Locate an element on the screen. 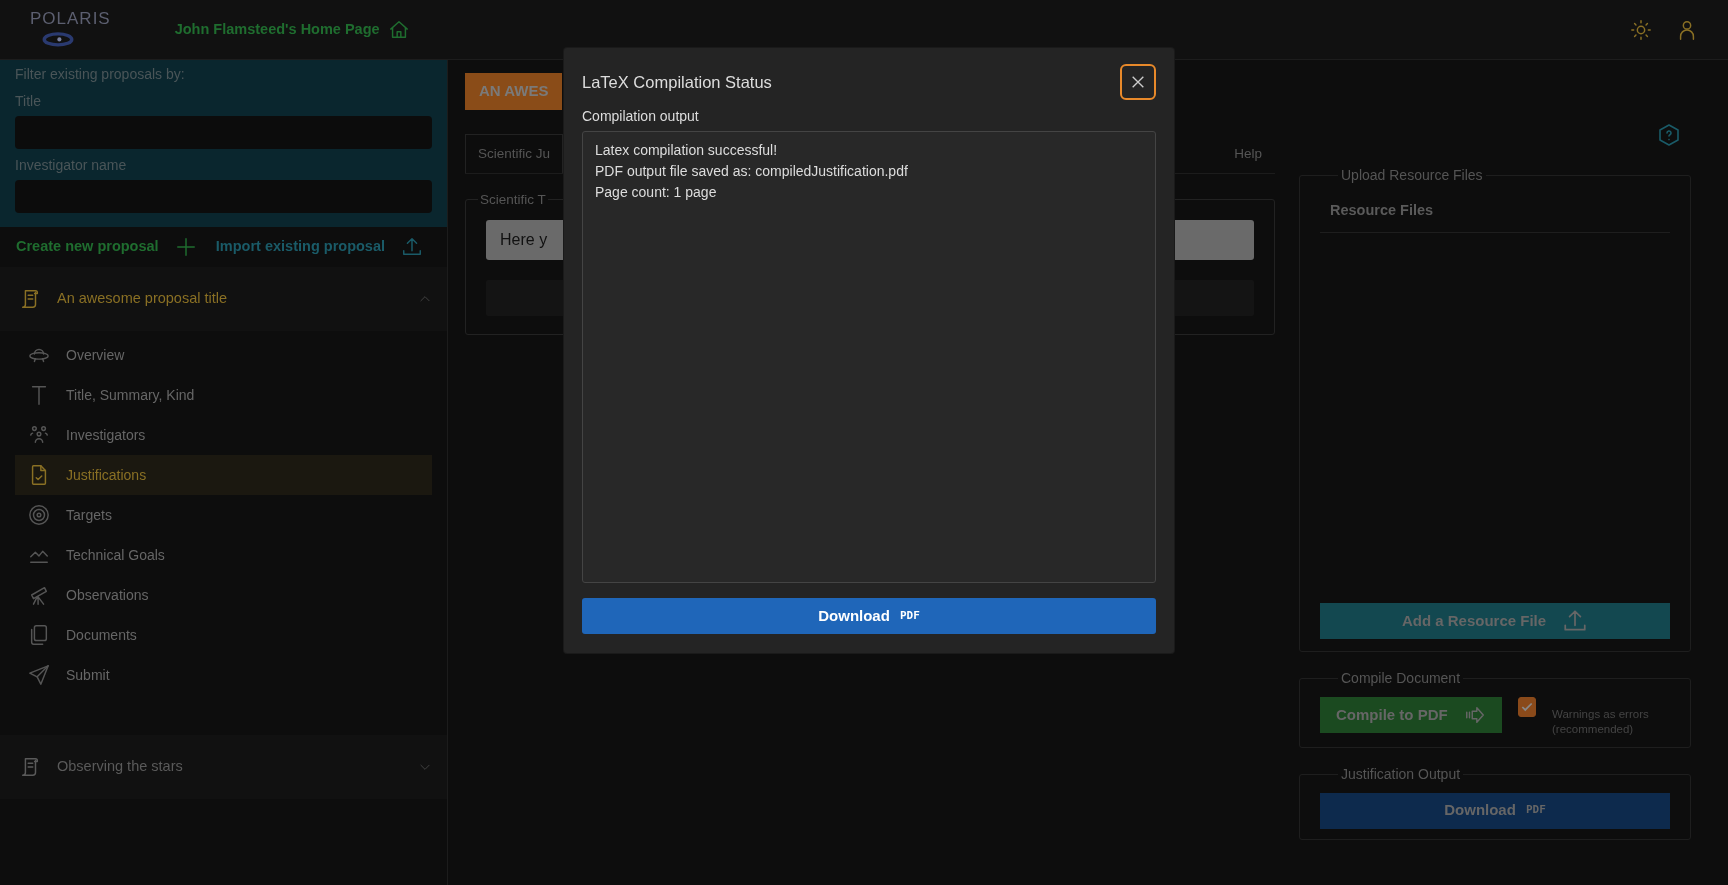 This screenshot has height=885, width=1728. field-label: Investigator name is located at coordinates (71, 165).